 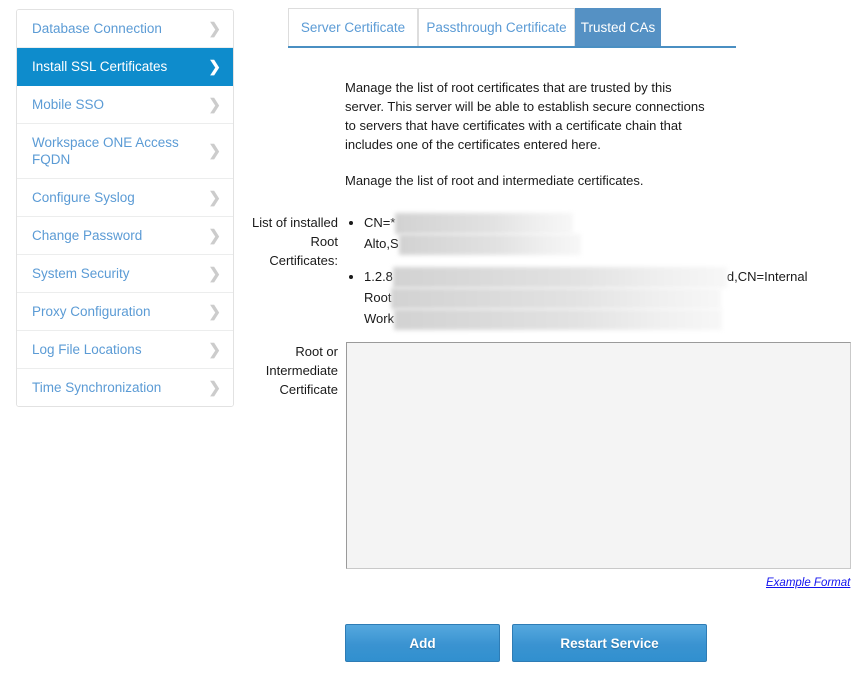 I want to click on sidebar-item-label: Database Connection, so click(x=97, y=28).